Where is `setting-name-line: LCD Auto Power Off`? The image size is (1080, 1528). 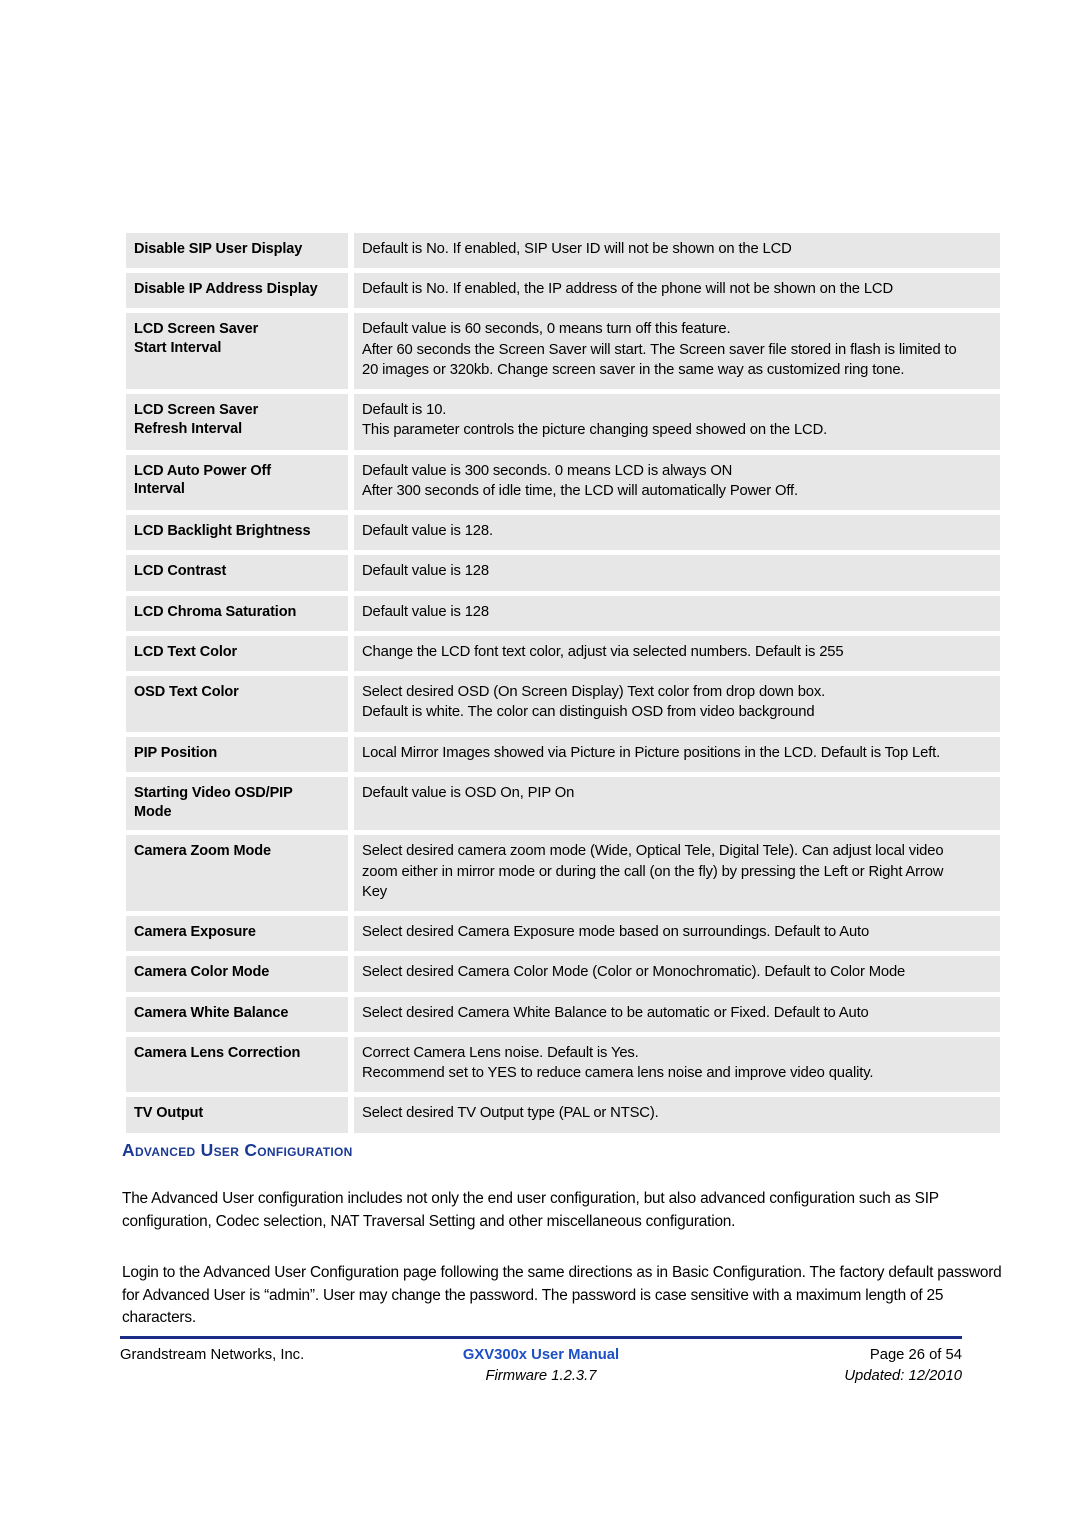
setting-name-line: LCD Auto Power Off is located at coordinates (203, 470).